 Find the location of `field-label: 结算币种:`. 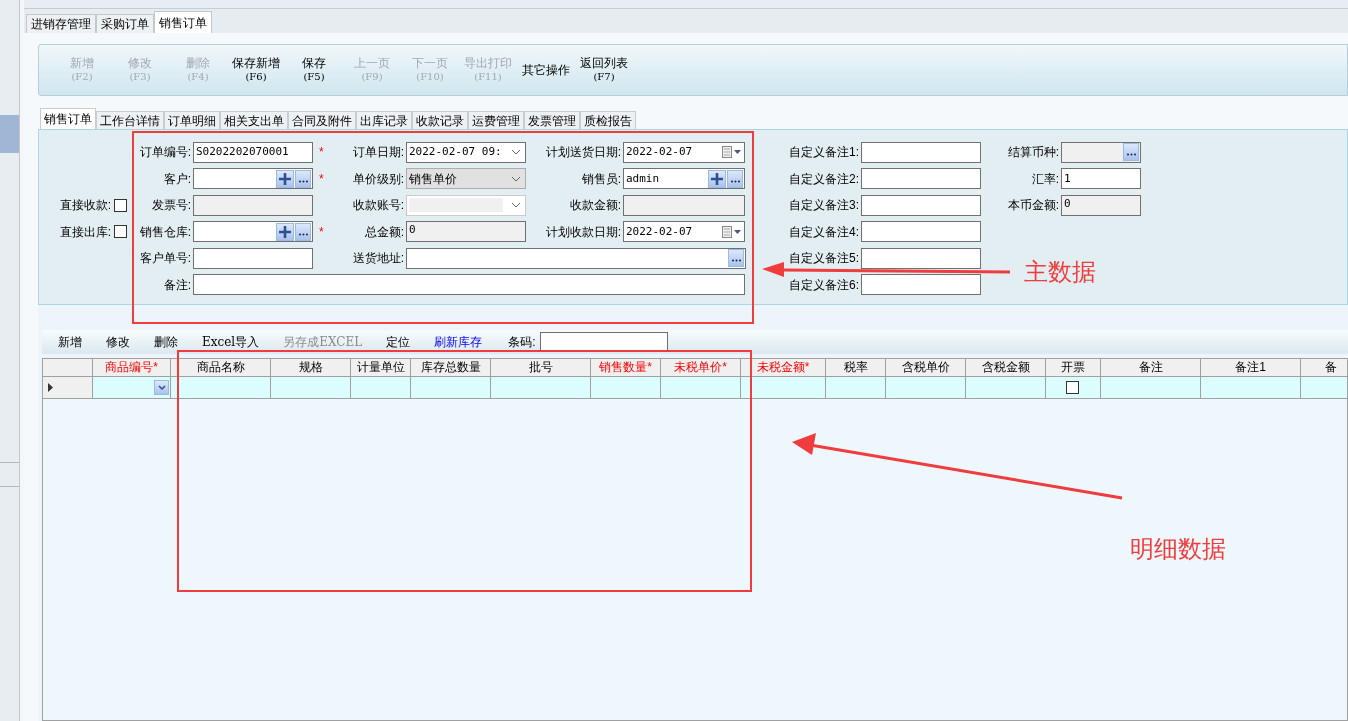

field-label: 结算币种: is located at coordinates (1032, 153).